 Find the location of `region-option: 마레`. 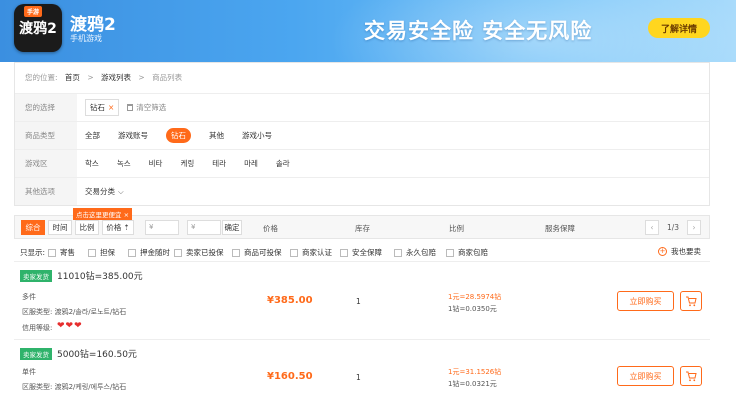

region-option: 마레 is located at coordinates (251, 163).